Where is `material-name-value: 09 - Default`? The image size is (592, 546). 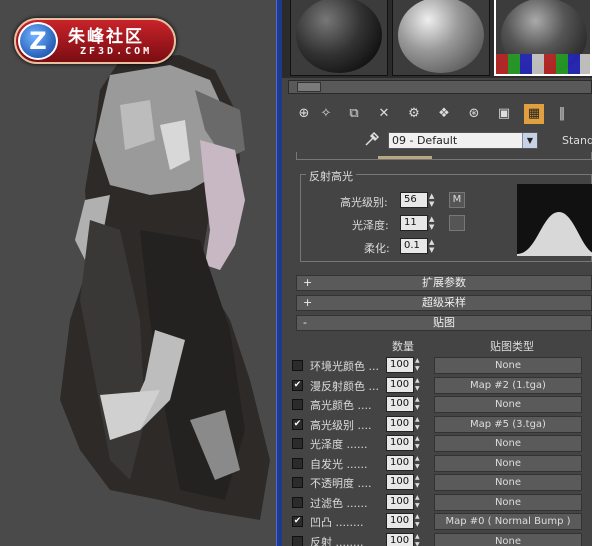 material-name-value: 09 - Default is located at coordinates (425, 140).